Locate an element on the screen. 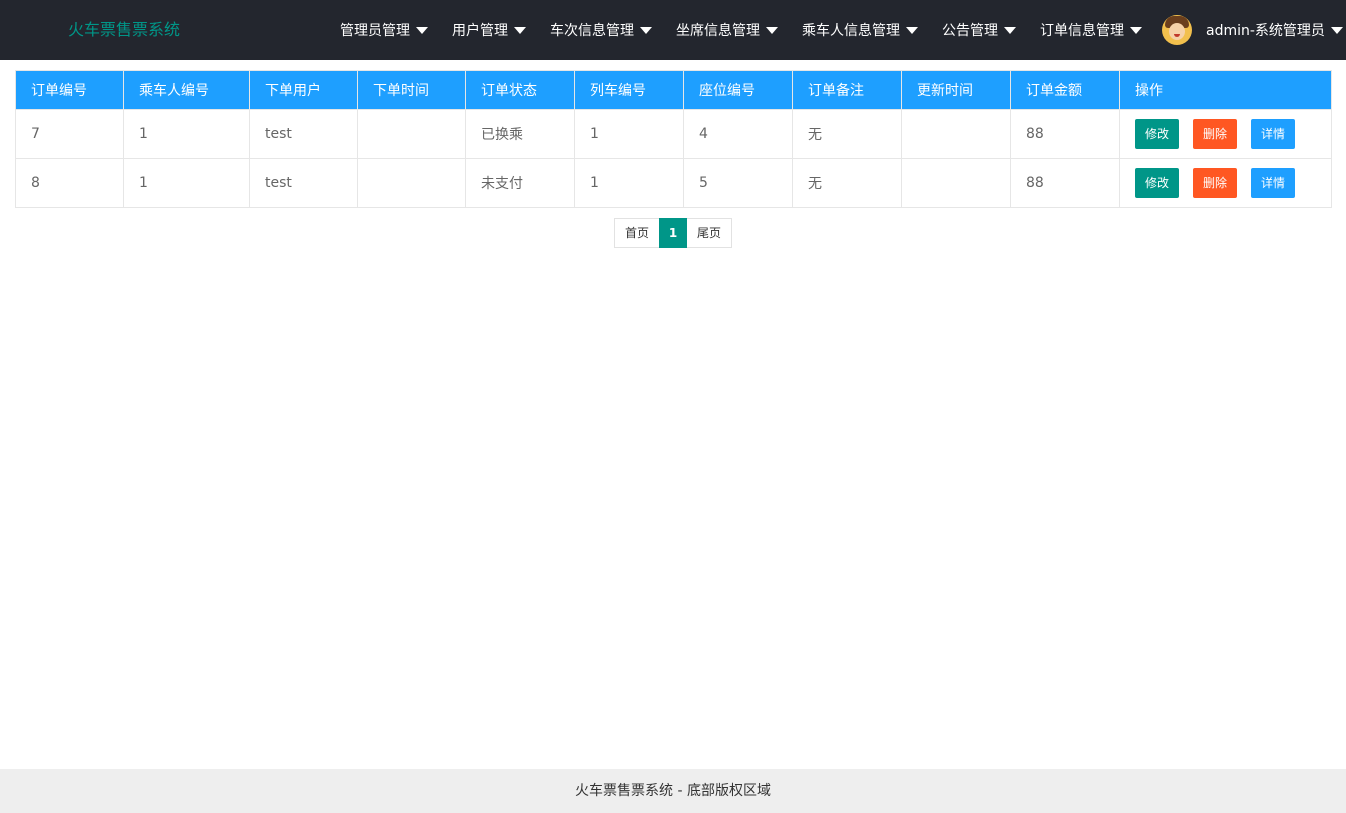  footer: 火车票售票系统 - 底部版权区域 is located at coordinates (673, 791).